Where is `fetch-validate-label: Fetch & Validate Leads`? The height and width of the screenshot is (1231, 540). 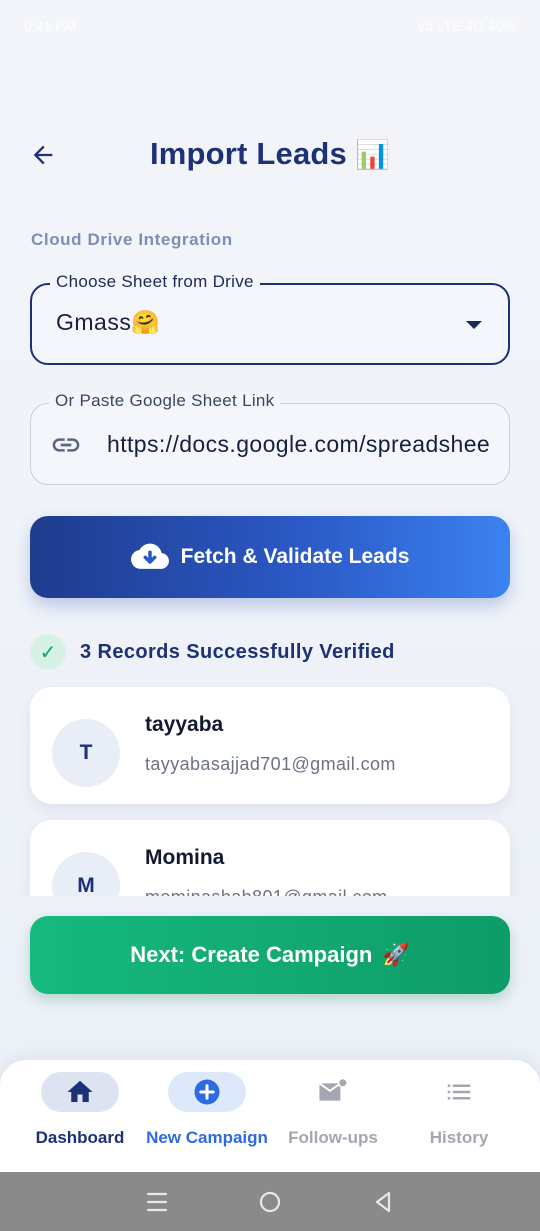
fetch-validate-label: Fetch & Validate Leads is located at coordinates (295, 556).